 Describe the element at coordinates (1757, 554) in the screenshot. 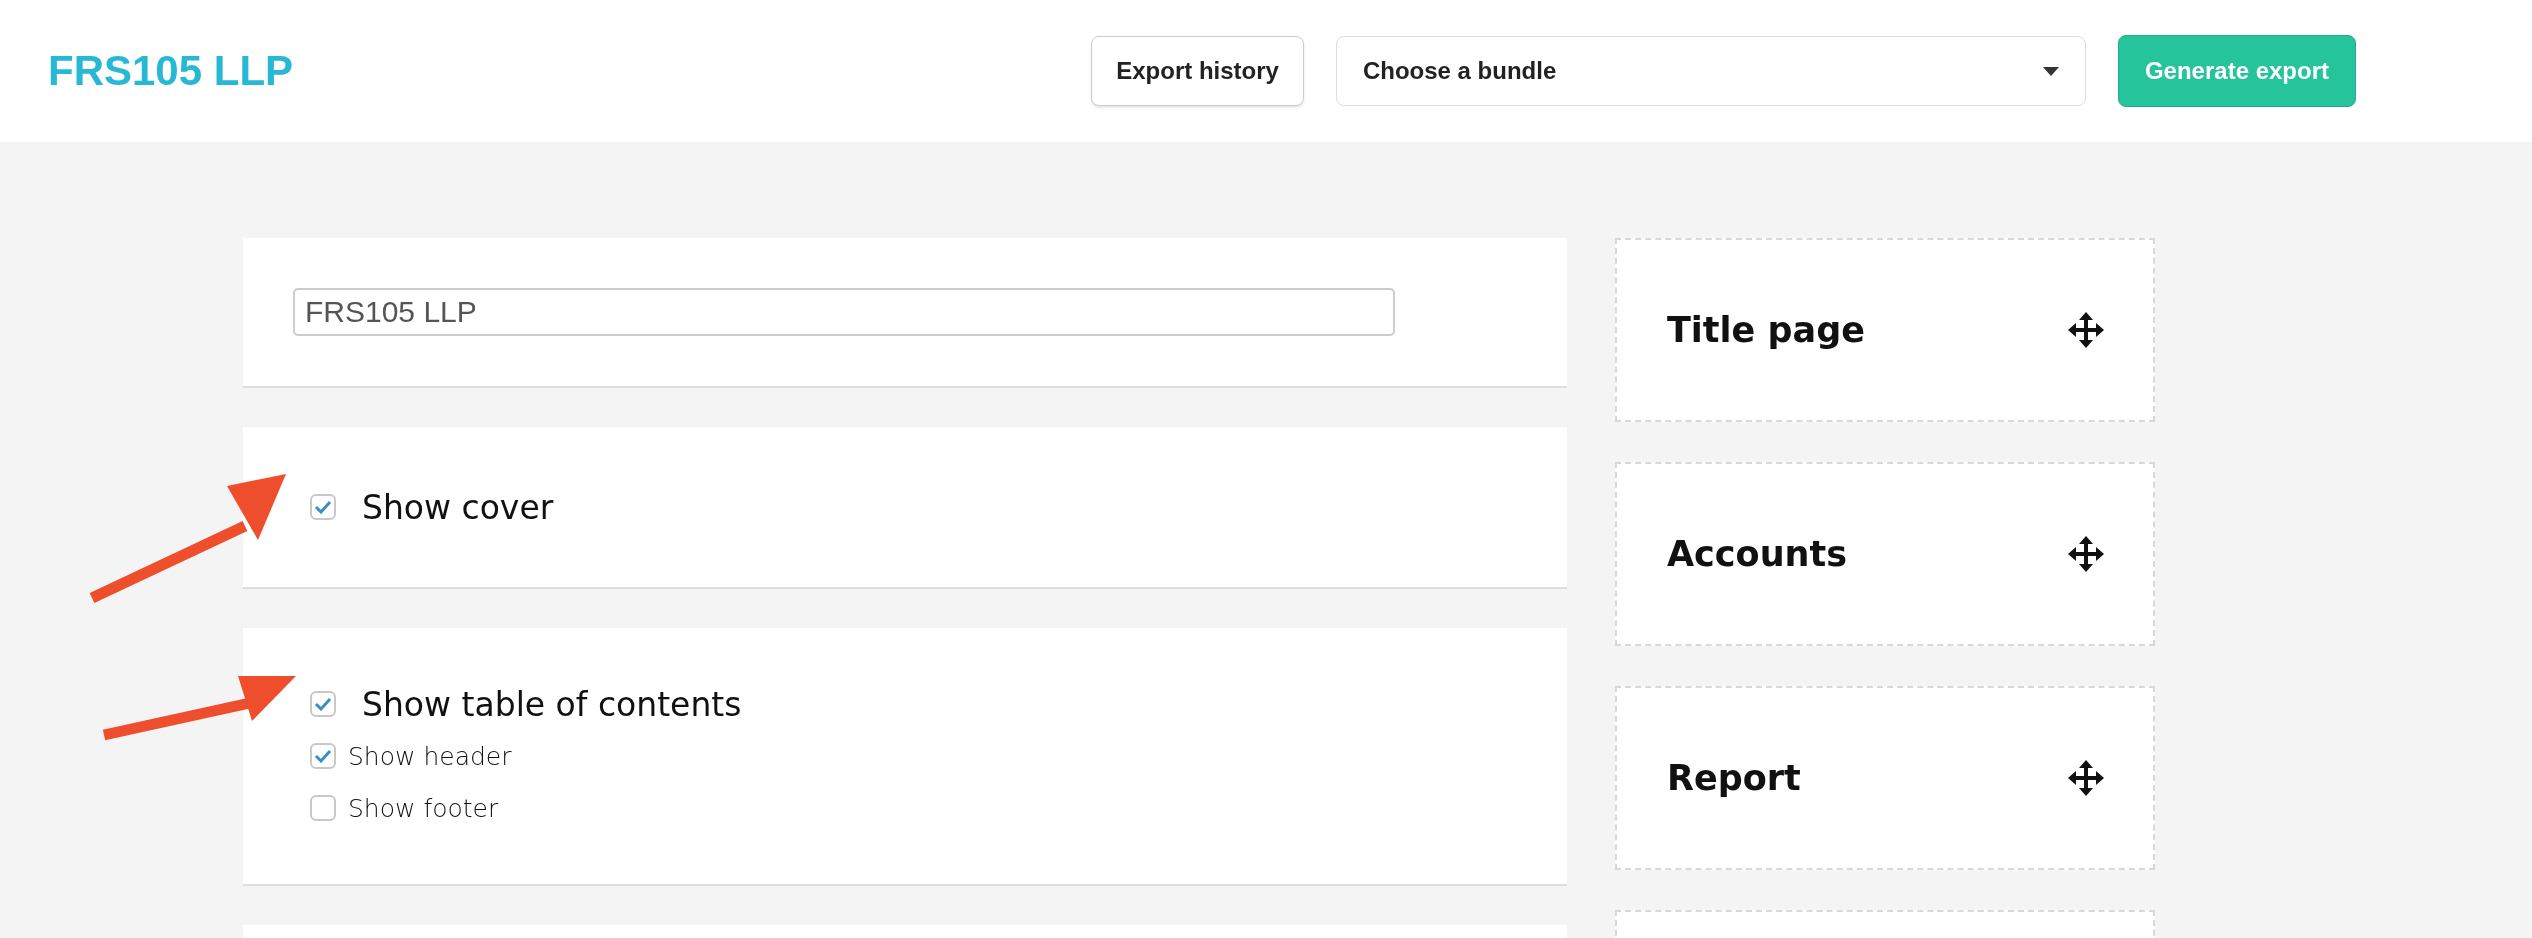

I see `section-title: Accounts` at that location.